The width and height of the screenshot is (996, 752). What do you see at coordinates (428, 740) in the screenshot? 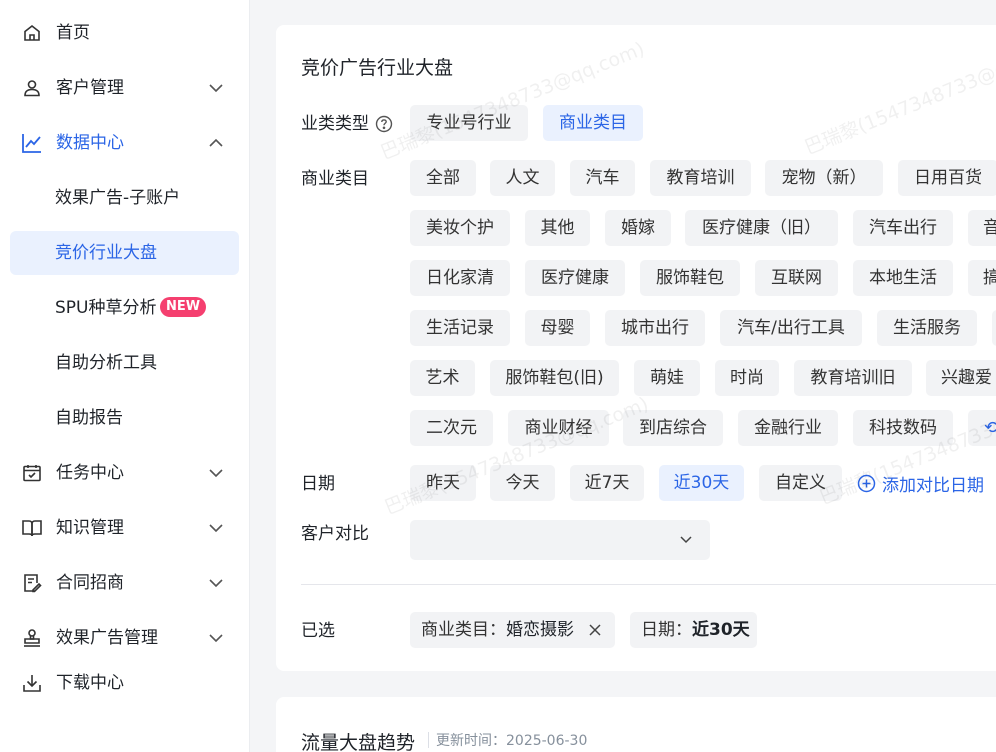
I see `separator` at bounding box center [428, 740].